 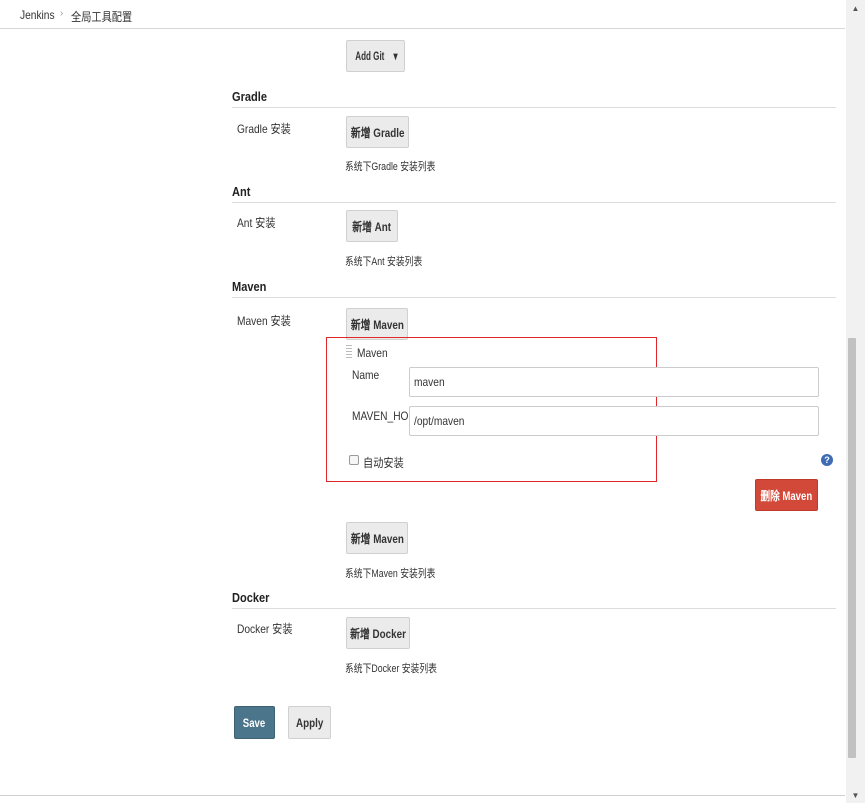 What do you see at coordinates (390, 167) in the screenshot?
I see `gradle-description: 系统下Gradle 安装列表` at bounding box center [390, 167].